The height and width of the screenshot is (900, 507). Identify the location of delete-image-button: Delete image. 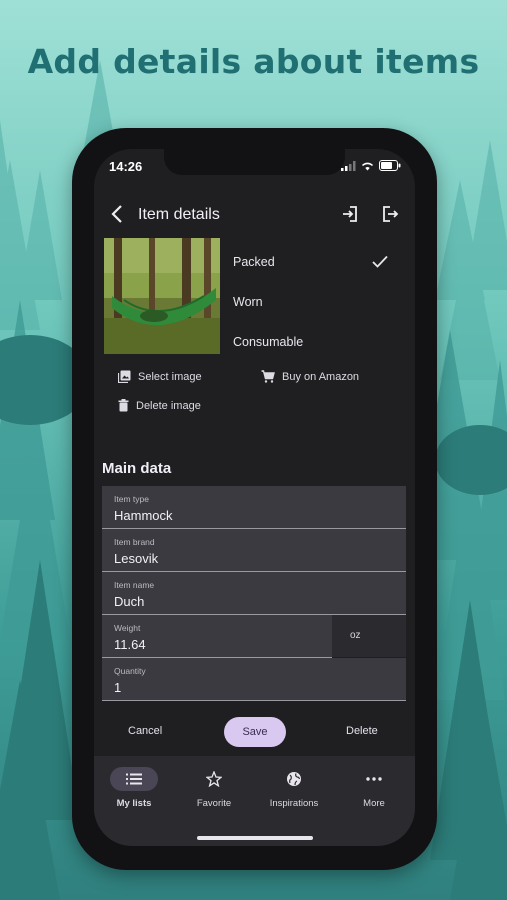
(159, 405).